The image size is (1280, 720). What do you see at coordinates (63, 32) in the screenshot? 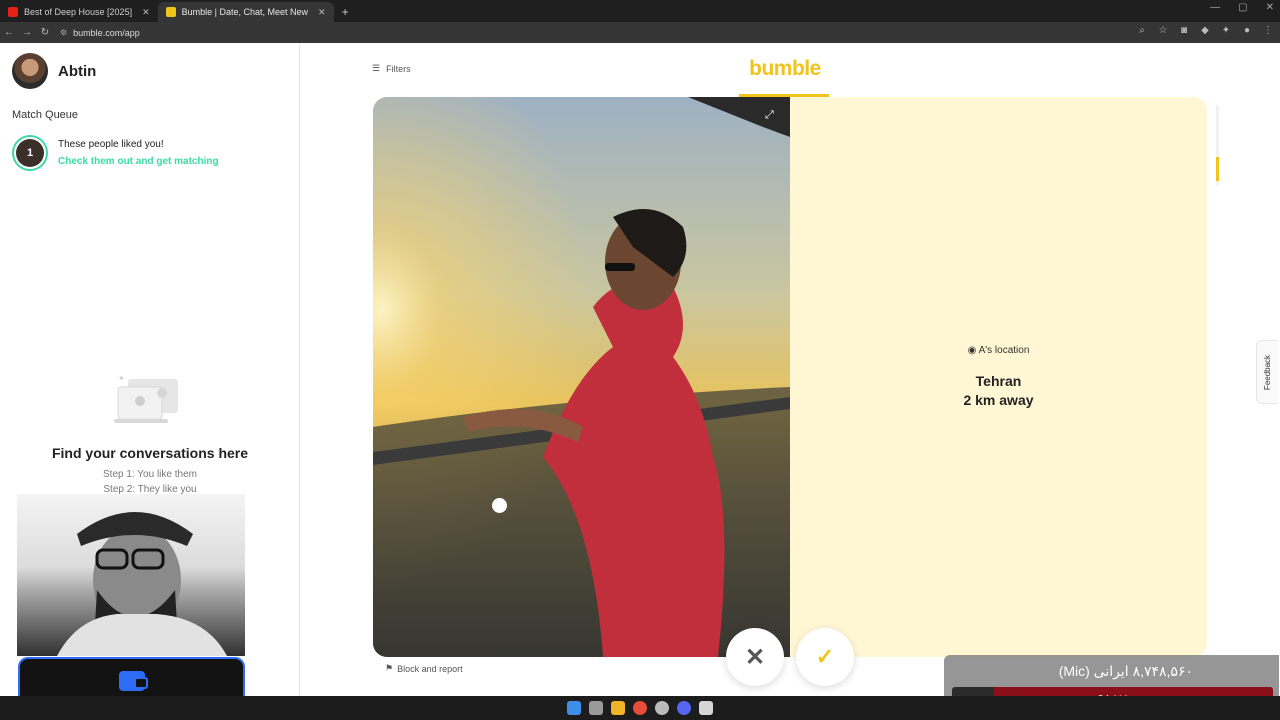
I see `site-info-icon: ⚙` at bounding box center [63, 32].